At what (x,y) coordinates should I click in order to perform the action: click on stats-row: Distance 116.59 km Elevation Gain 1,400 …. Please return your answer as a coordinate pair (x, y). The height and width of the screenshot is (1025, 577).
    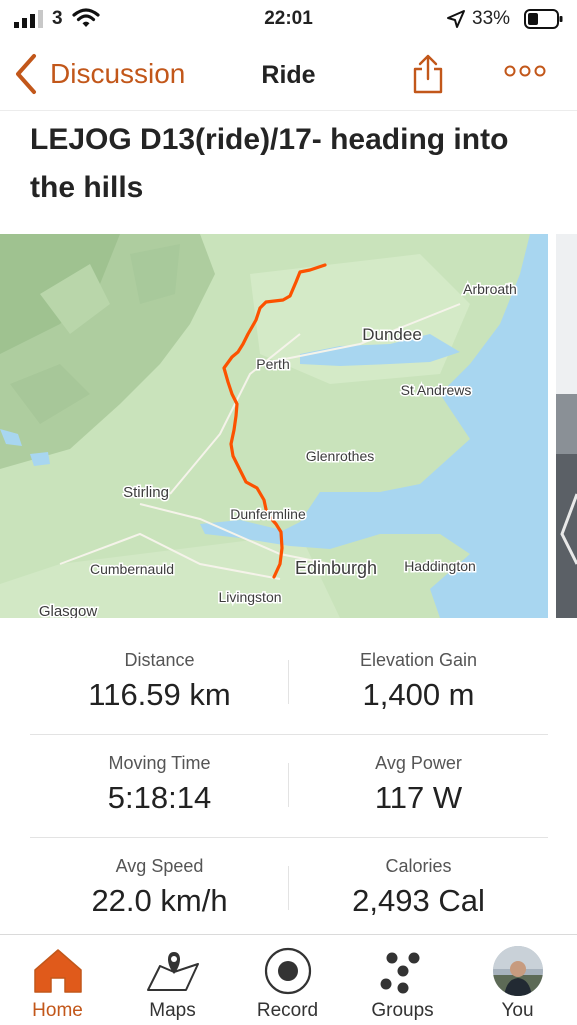
    Looking at the image, I should click on (289, 683).